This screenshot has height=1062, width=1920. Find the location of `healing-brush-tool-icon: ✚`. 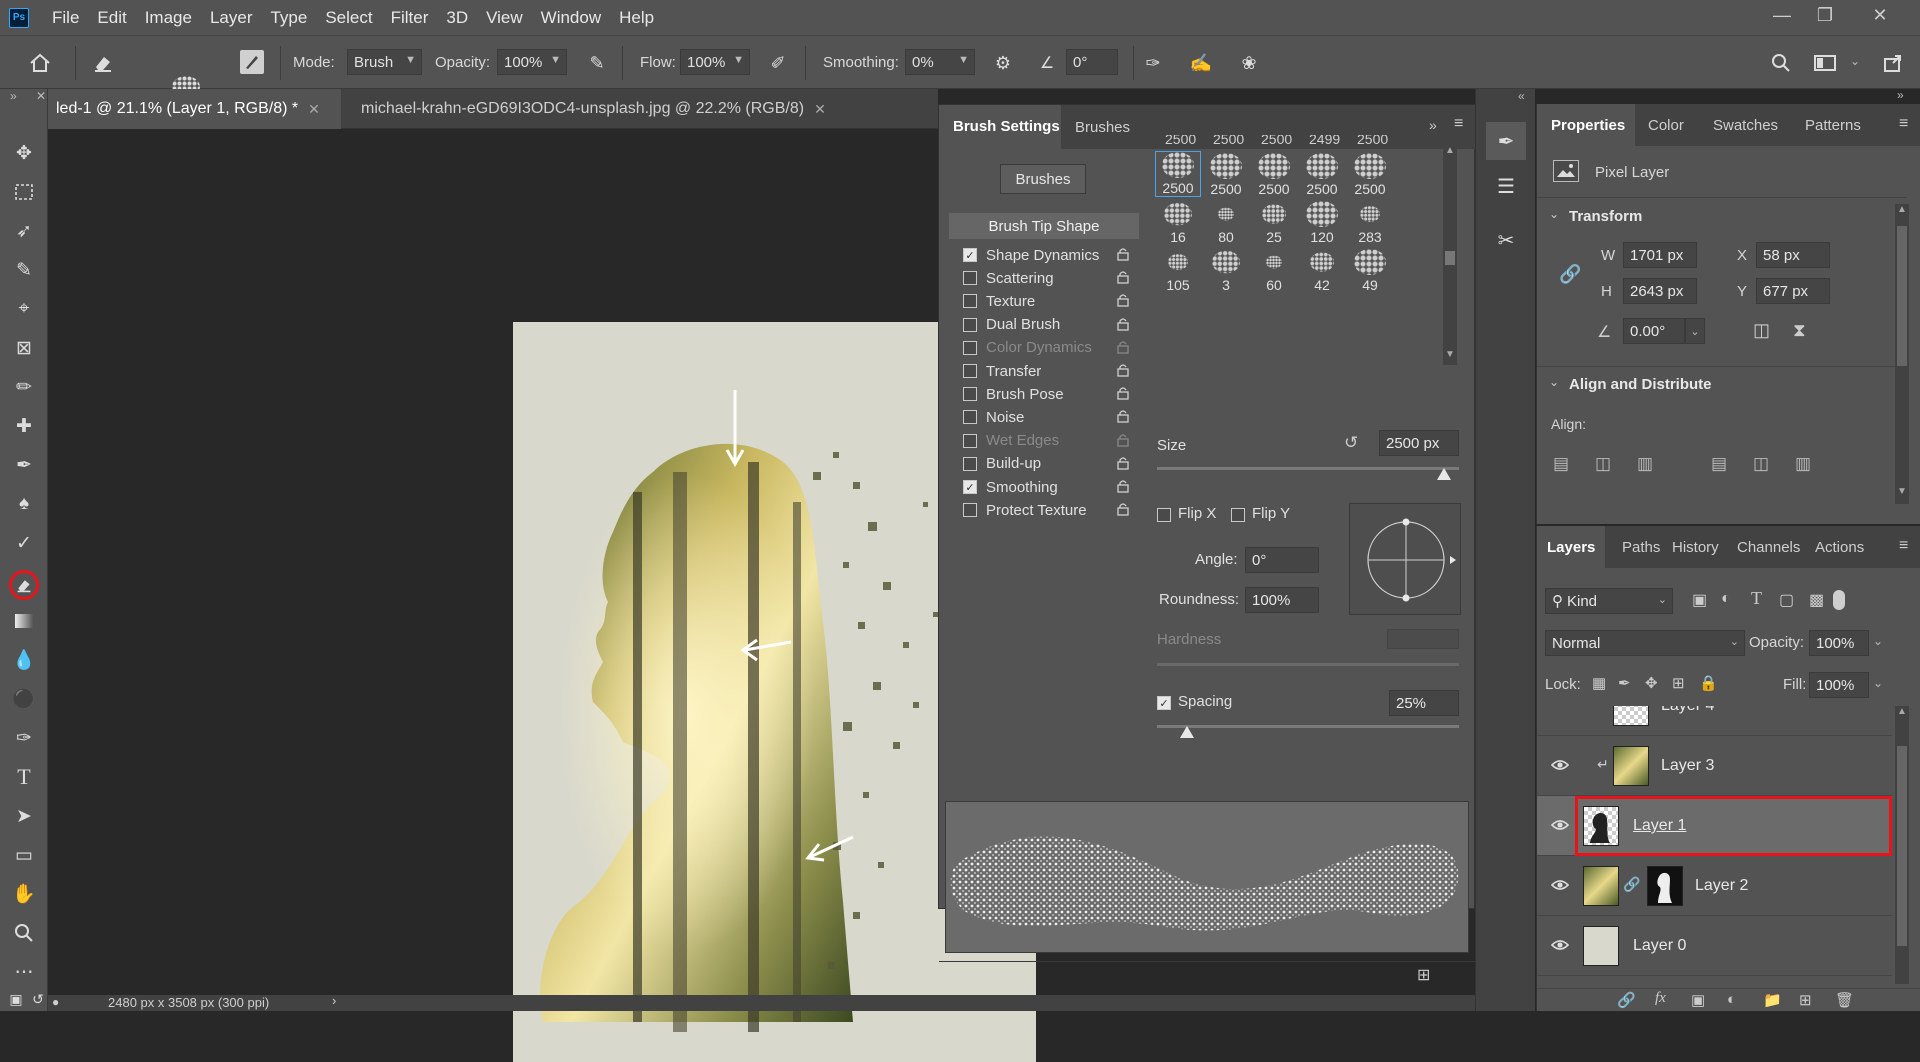

healing-brush-tool-icon: ✚ is located at coordinates (24, 426).